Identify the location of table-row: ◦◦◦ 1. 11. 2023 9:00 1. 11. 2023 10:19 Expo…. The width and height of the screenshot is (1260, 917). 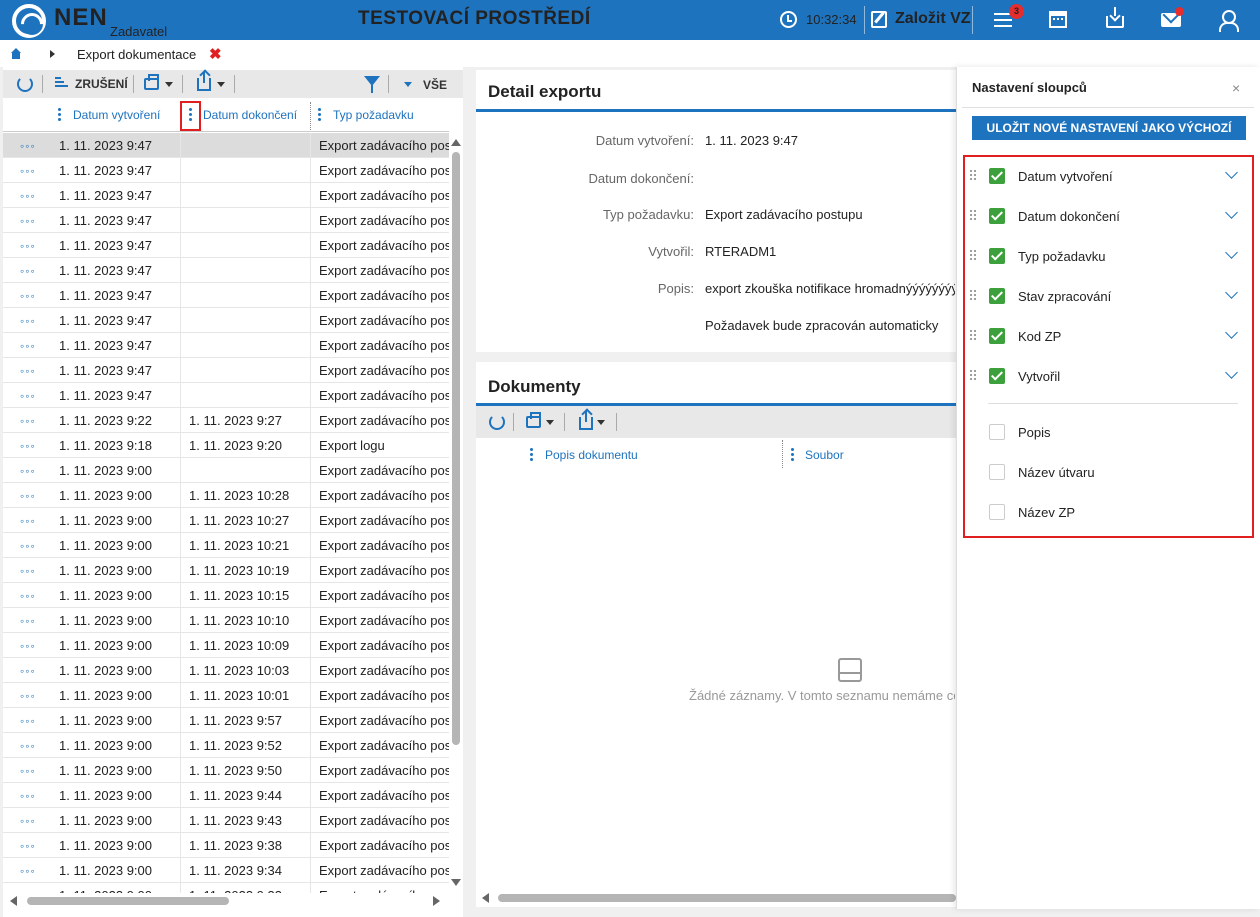
(226, 570).